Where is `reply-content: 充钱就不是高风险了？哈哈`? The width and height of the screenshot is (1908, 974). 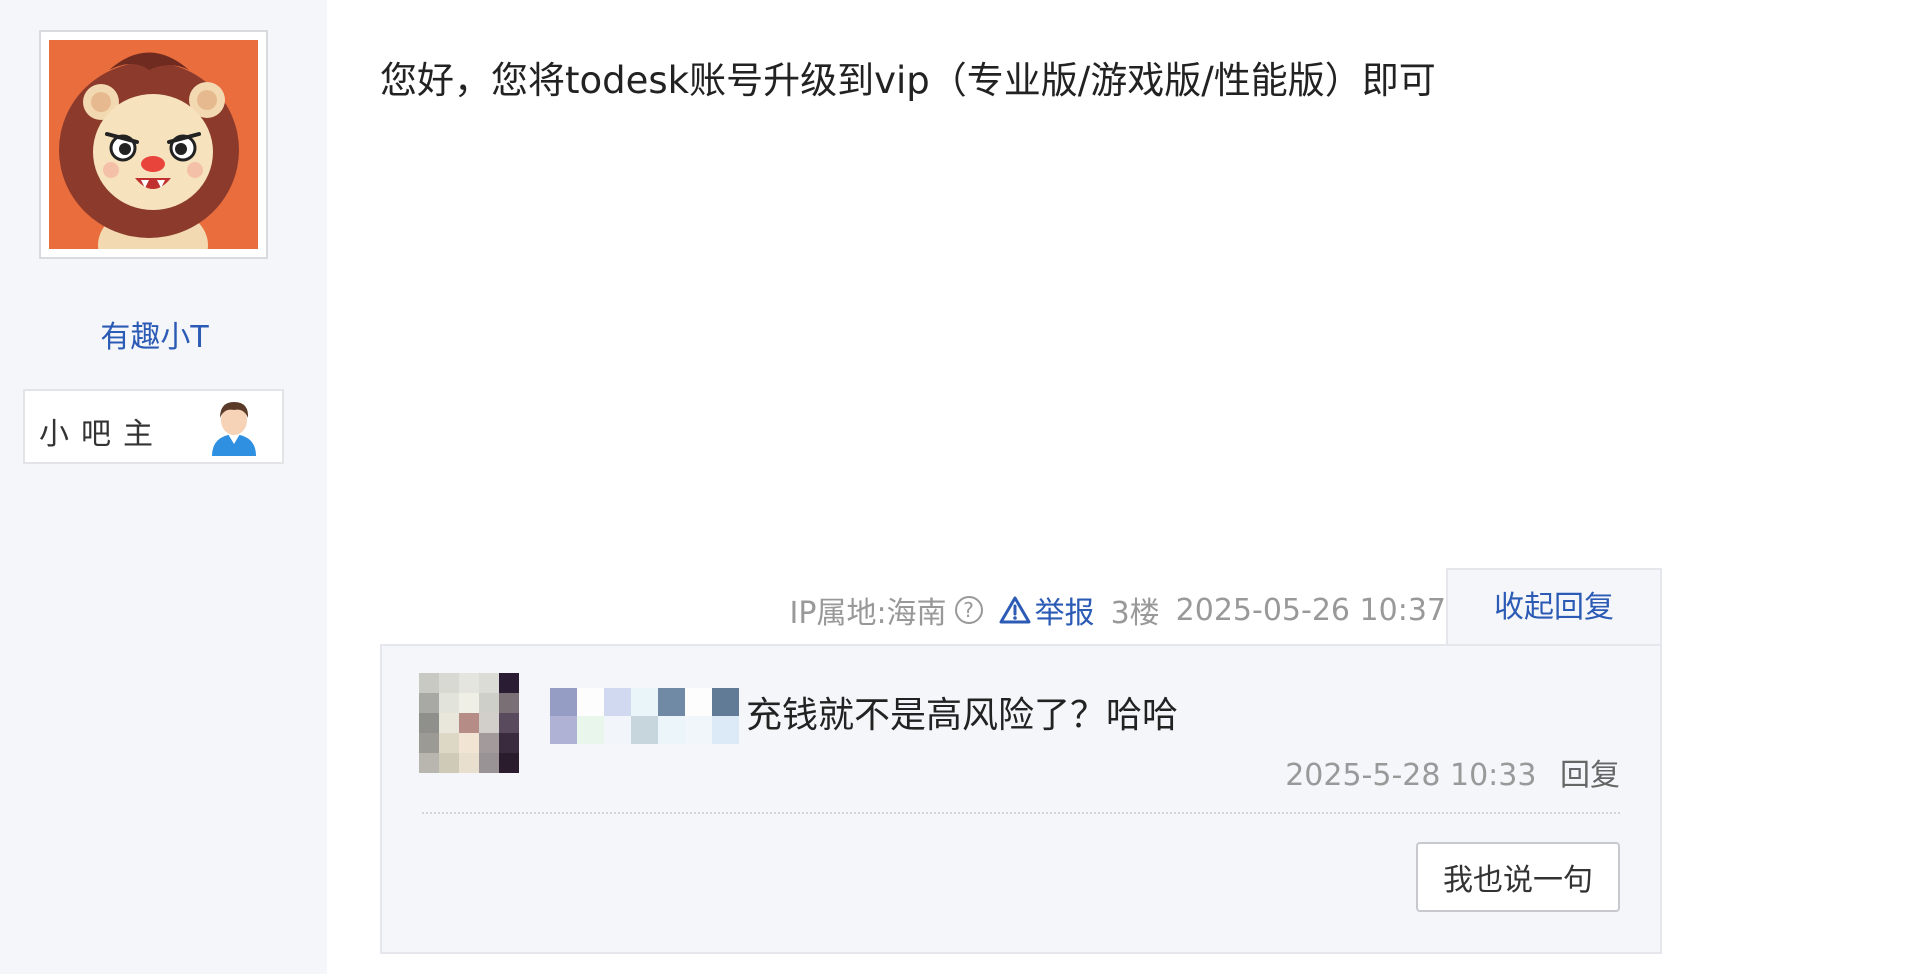 reply-content: 充钱就不是高风险了？哈哈 is located at coordinates (962, 715).